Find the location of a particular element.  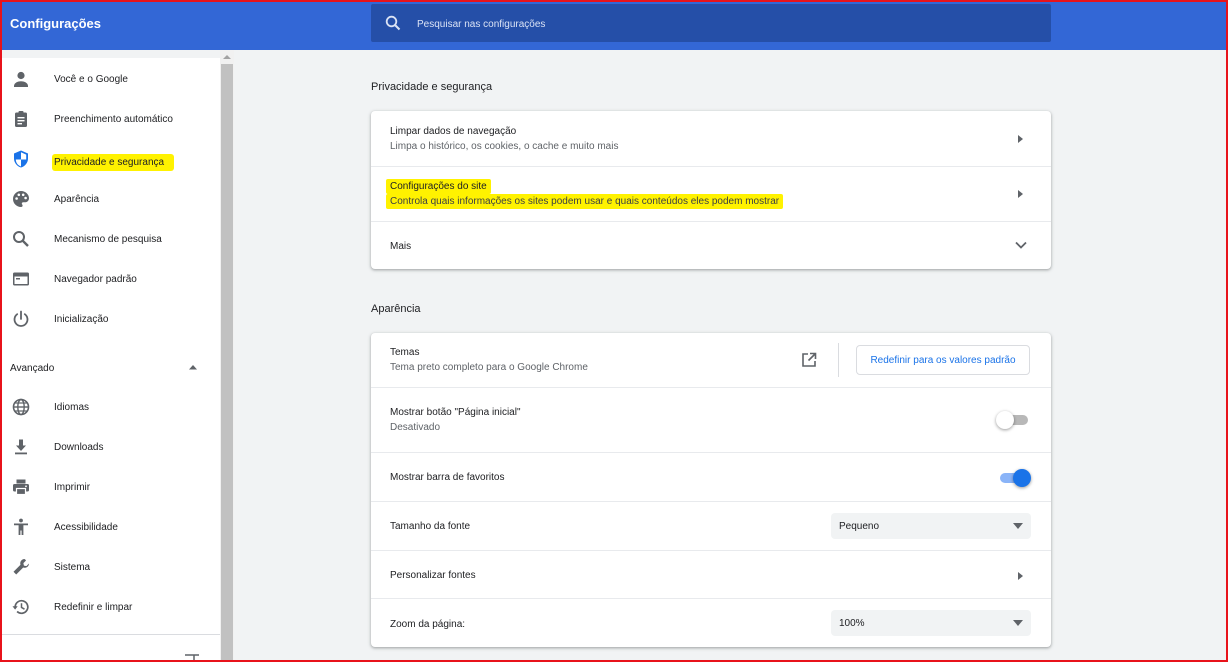

sidebar-item-system: Sistema is located at coordinates (111, 567).